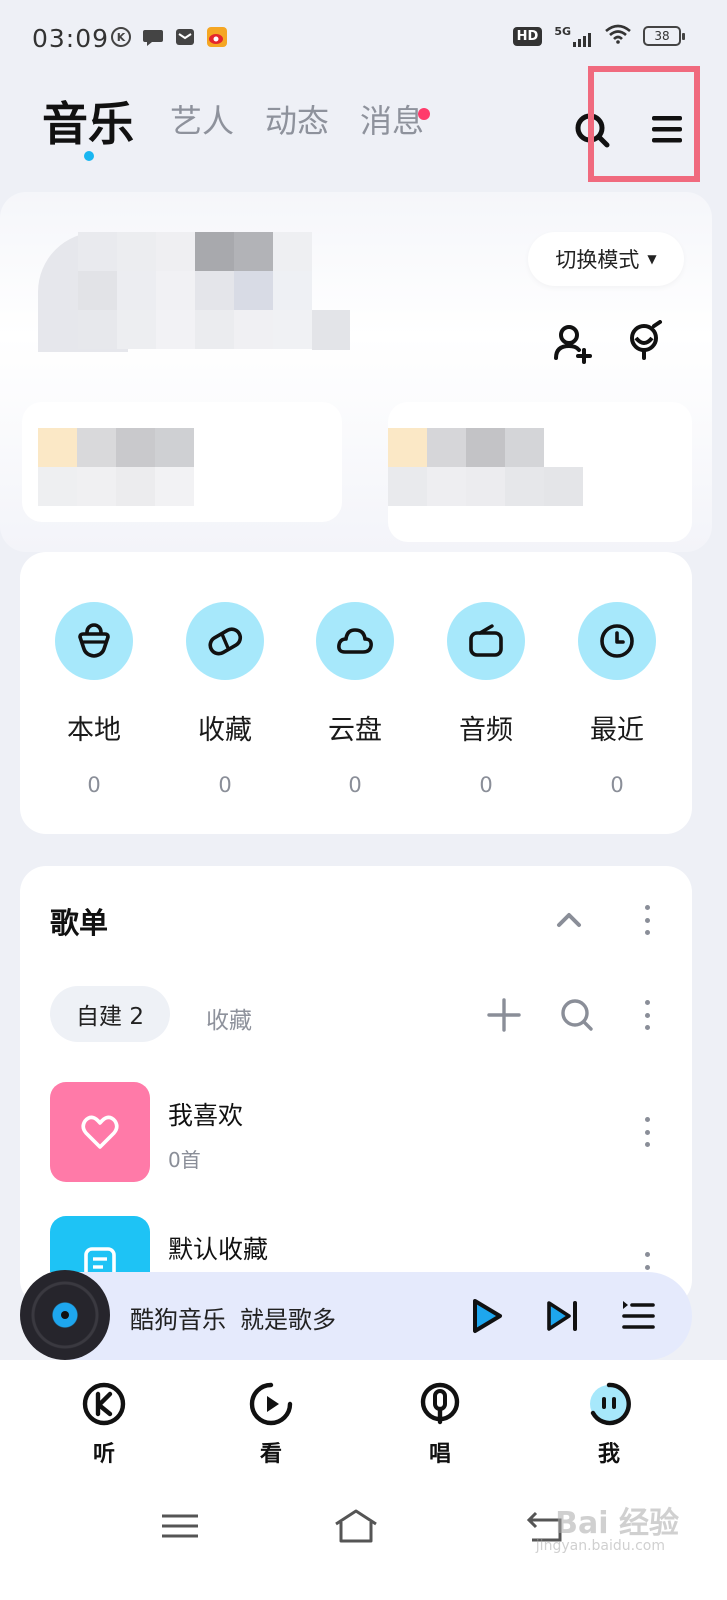  I want to click on pill-heart-icon, so click(225, 641).